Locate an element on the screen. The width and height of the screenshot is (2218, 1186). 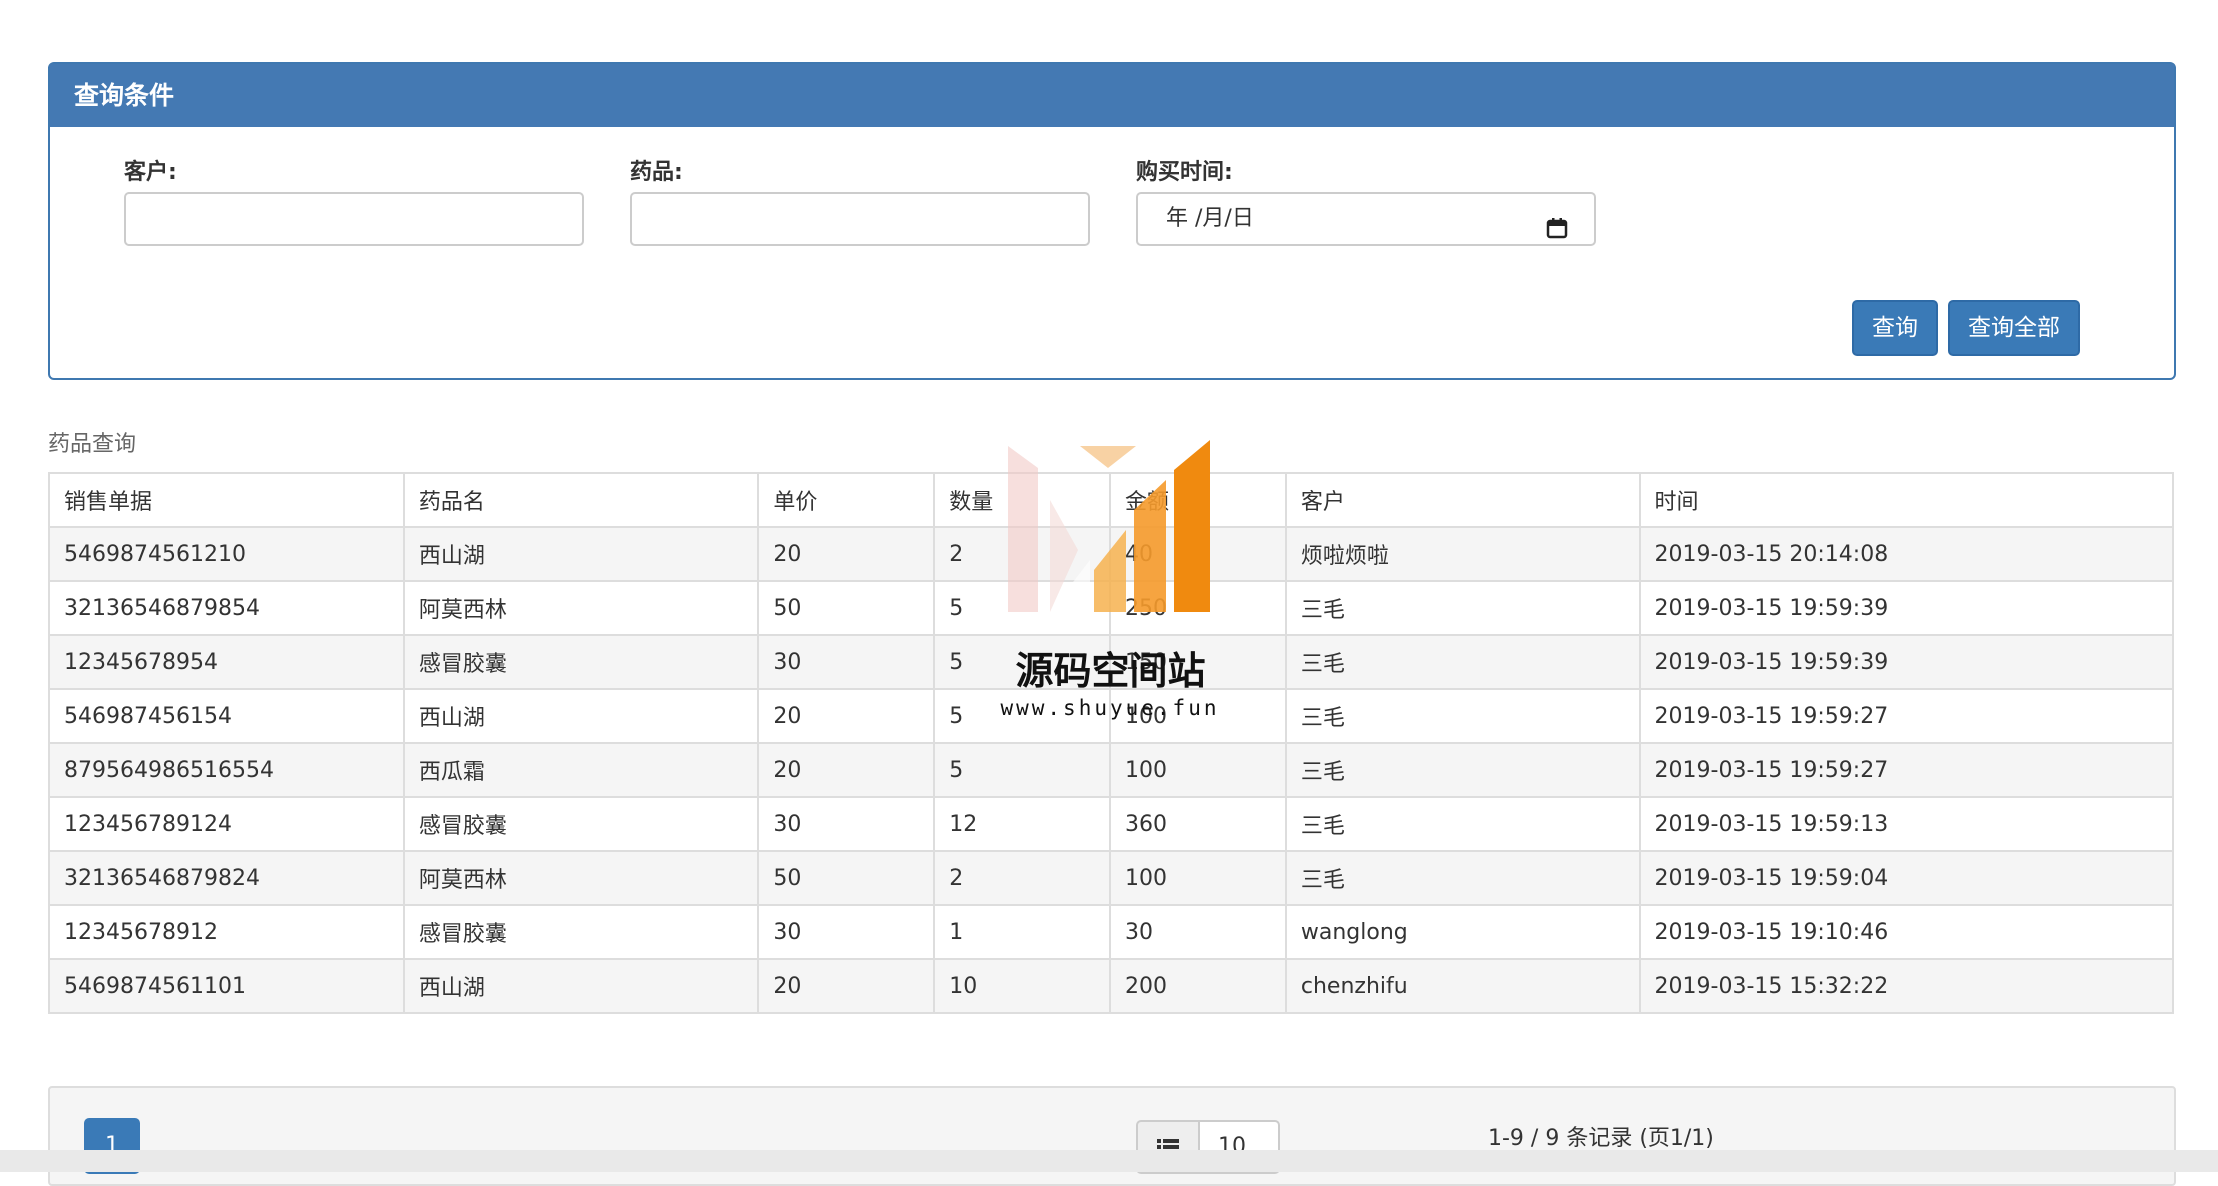
cell-amount: 30 is located at coordinates (1198, 932).